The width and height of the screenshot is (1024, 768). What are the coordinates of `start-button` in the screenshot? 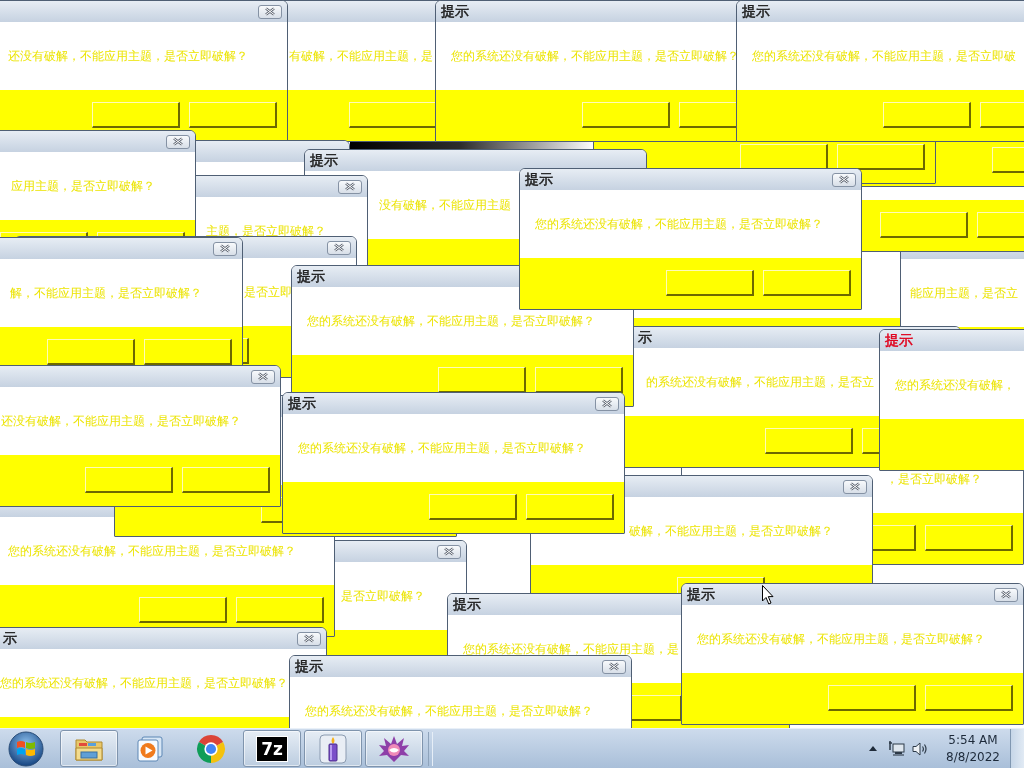 It's located at (26, 748).